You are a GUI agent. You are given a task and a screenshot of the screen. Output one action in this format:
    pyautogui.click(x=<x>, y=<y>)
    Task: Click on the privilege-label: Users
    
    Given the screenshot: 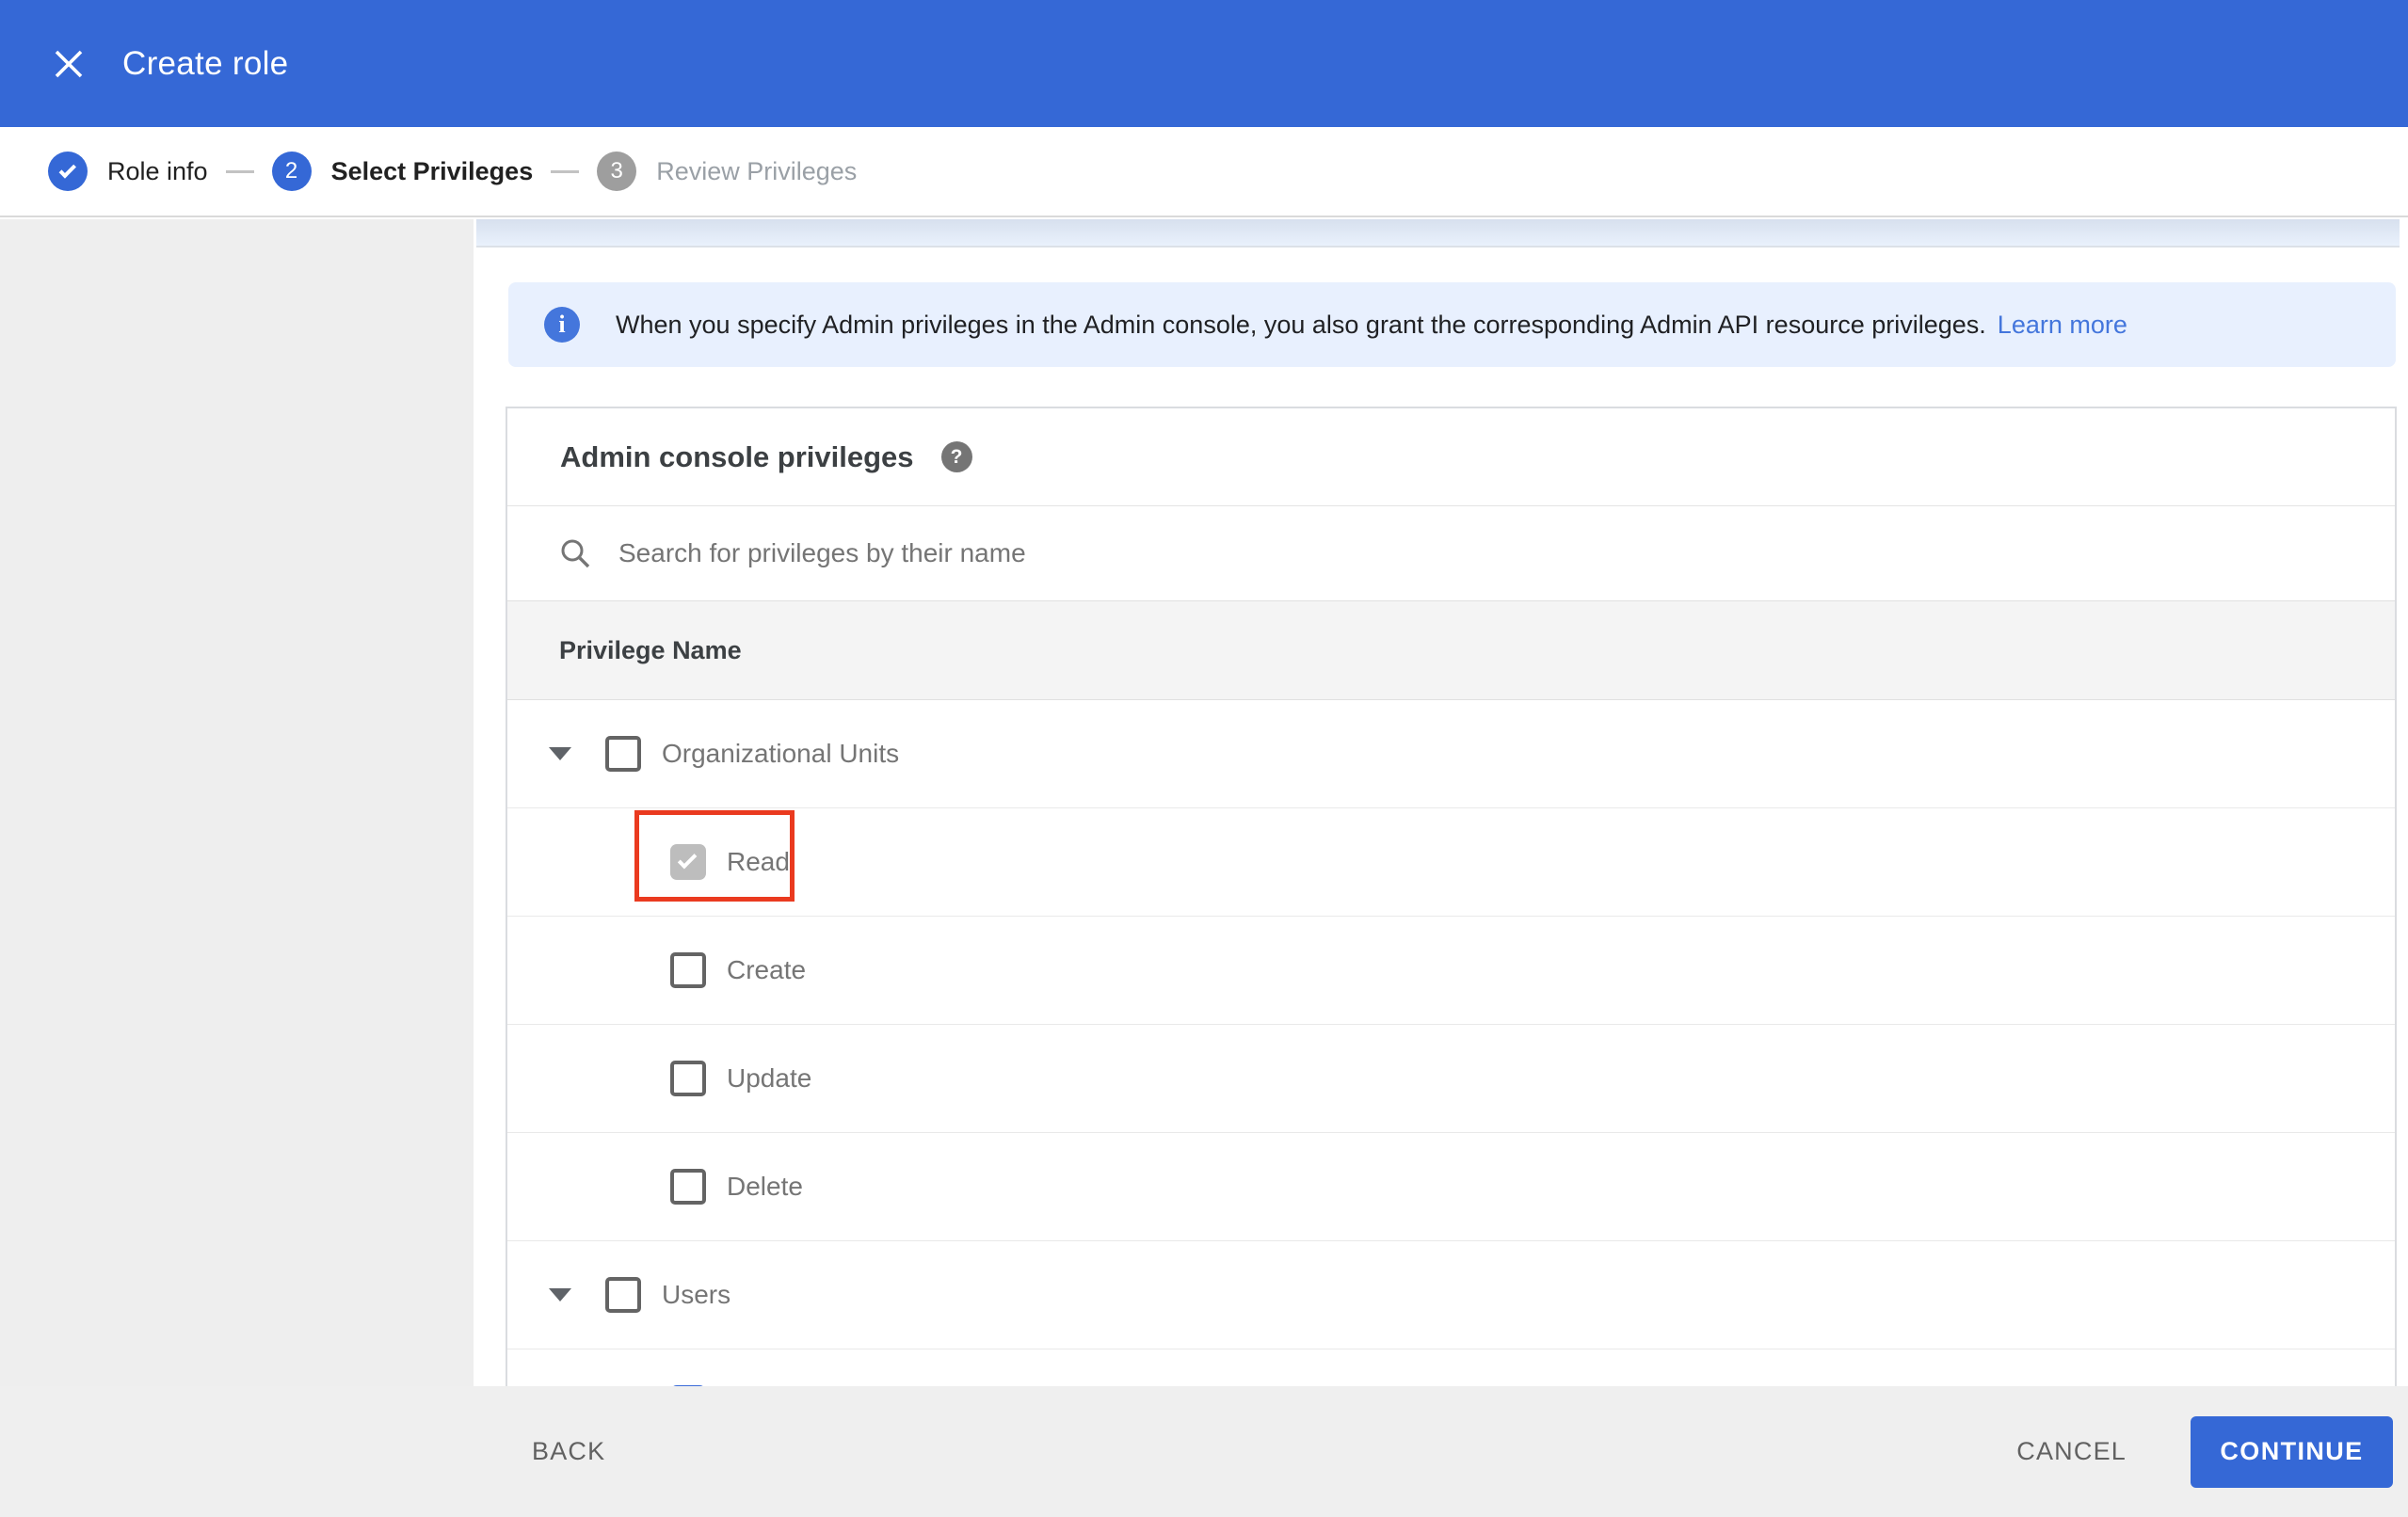 What is the action you would take?
    pyautogui.click(x=696, y=1294)
    